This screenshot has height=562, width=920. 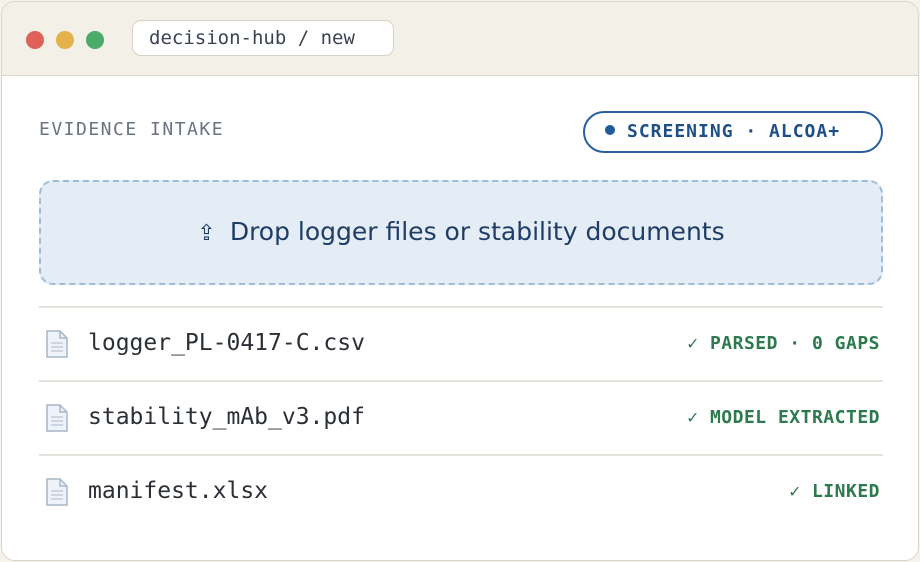 I want to click on status-dot-icon, so click(x=610, y=130).